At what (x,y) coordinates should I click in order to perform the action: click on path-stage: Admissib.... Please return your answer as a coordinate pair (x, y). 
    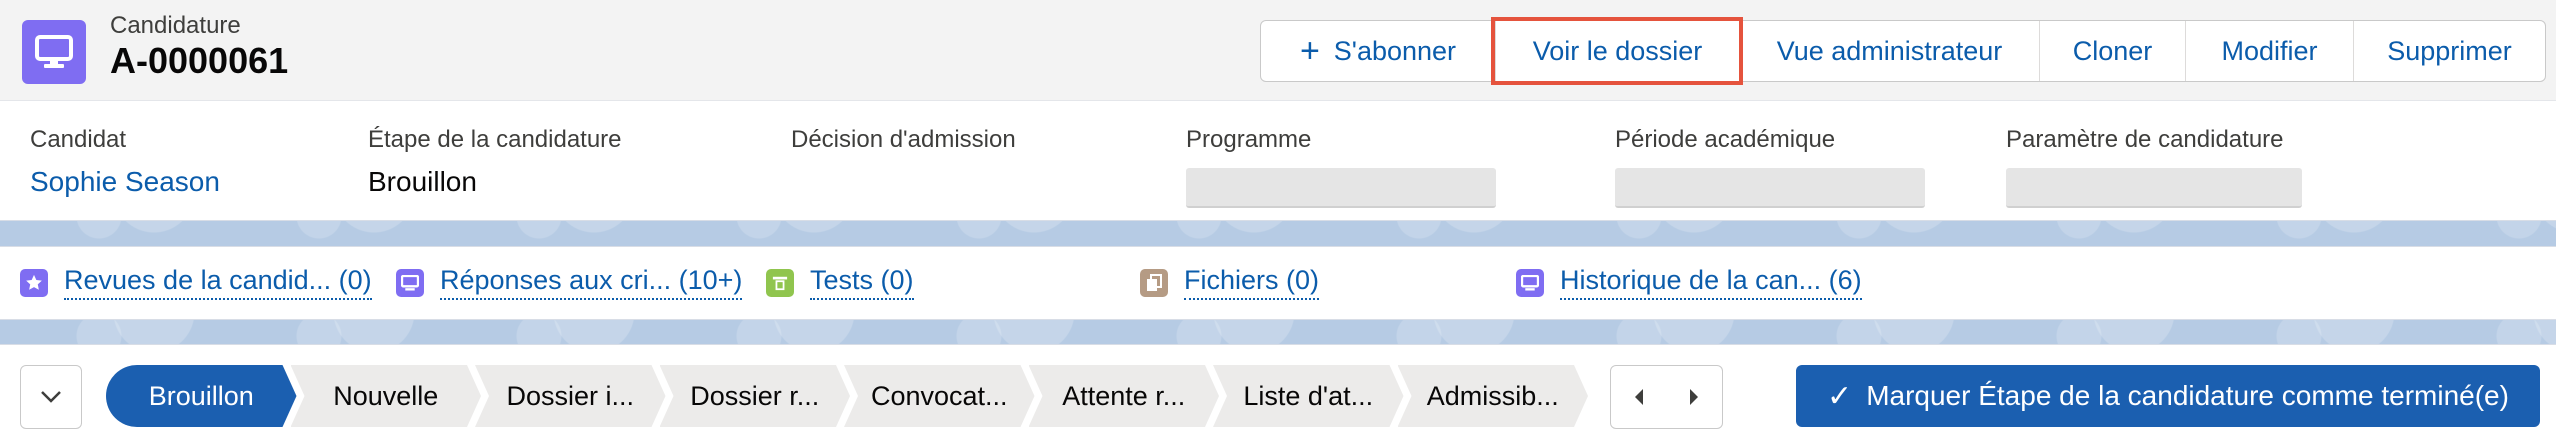
    Looking at the image, I should click on (1493, 396).